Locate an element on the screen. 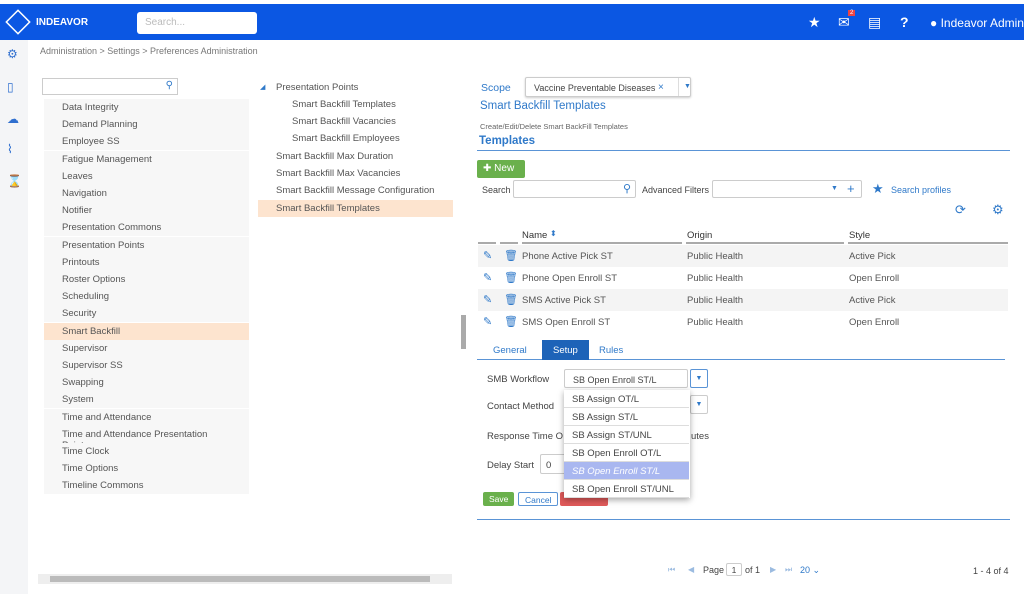 This screenshot has height=594, width=1024. page-input: 1 is located at coordinates (734, 569).